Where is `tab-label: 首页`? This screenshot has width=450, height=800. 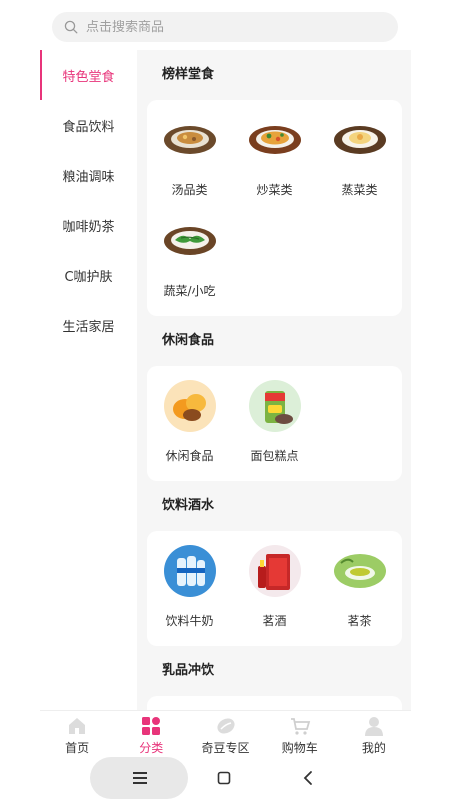 tab-label: 首页 is located at coordinates (77, 748).